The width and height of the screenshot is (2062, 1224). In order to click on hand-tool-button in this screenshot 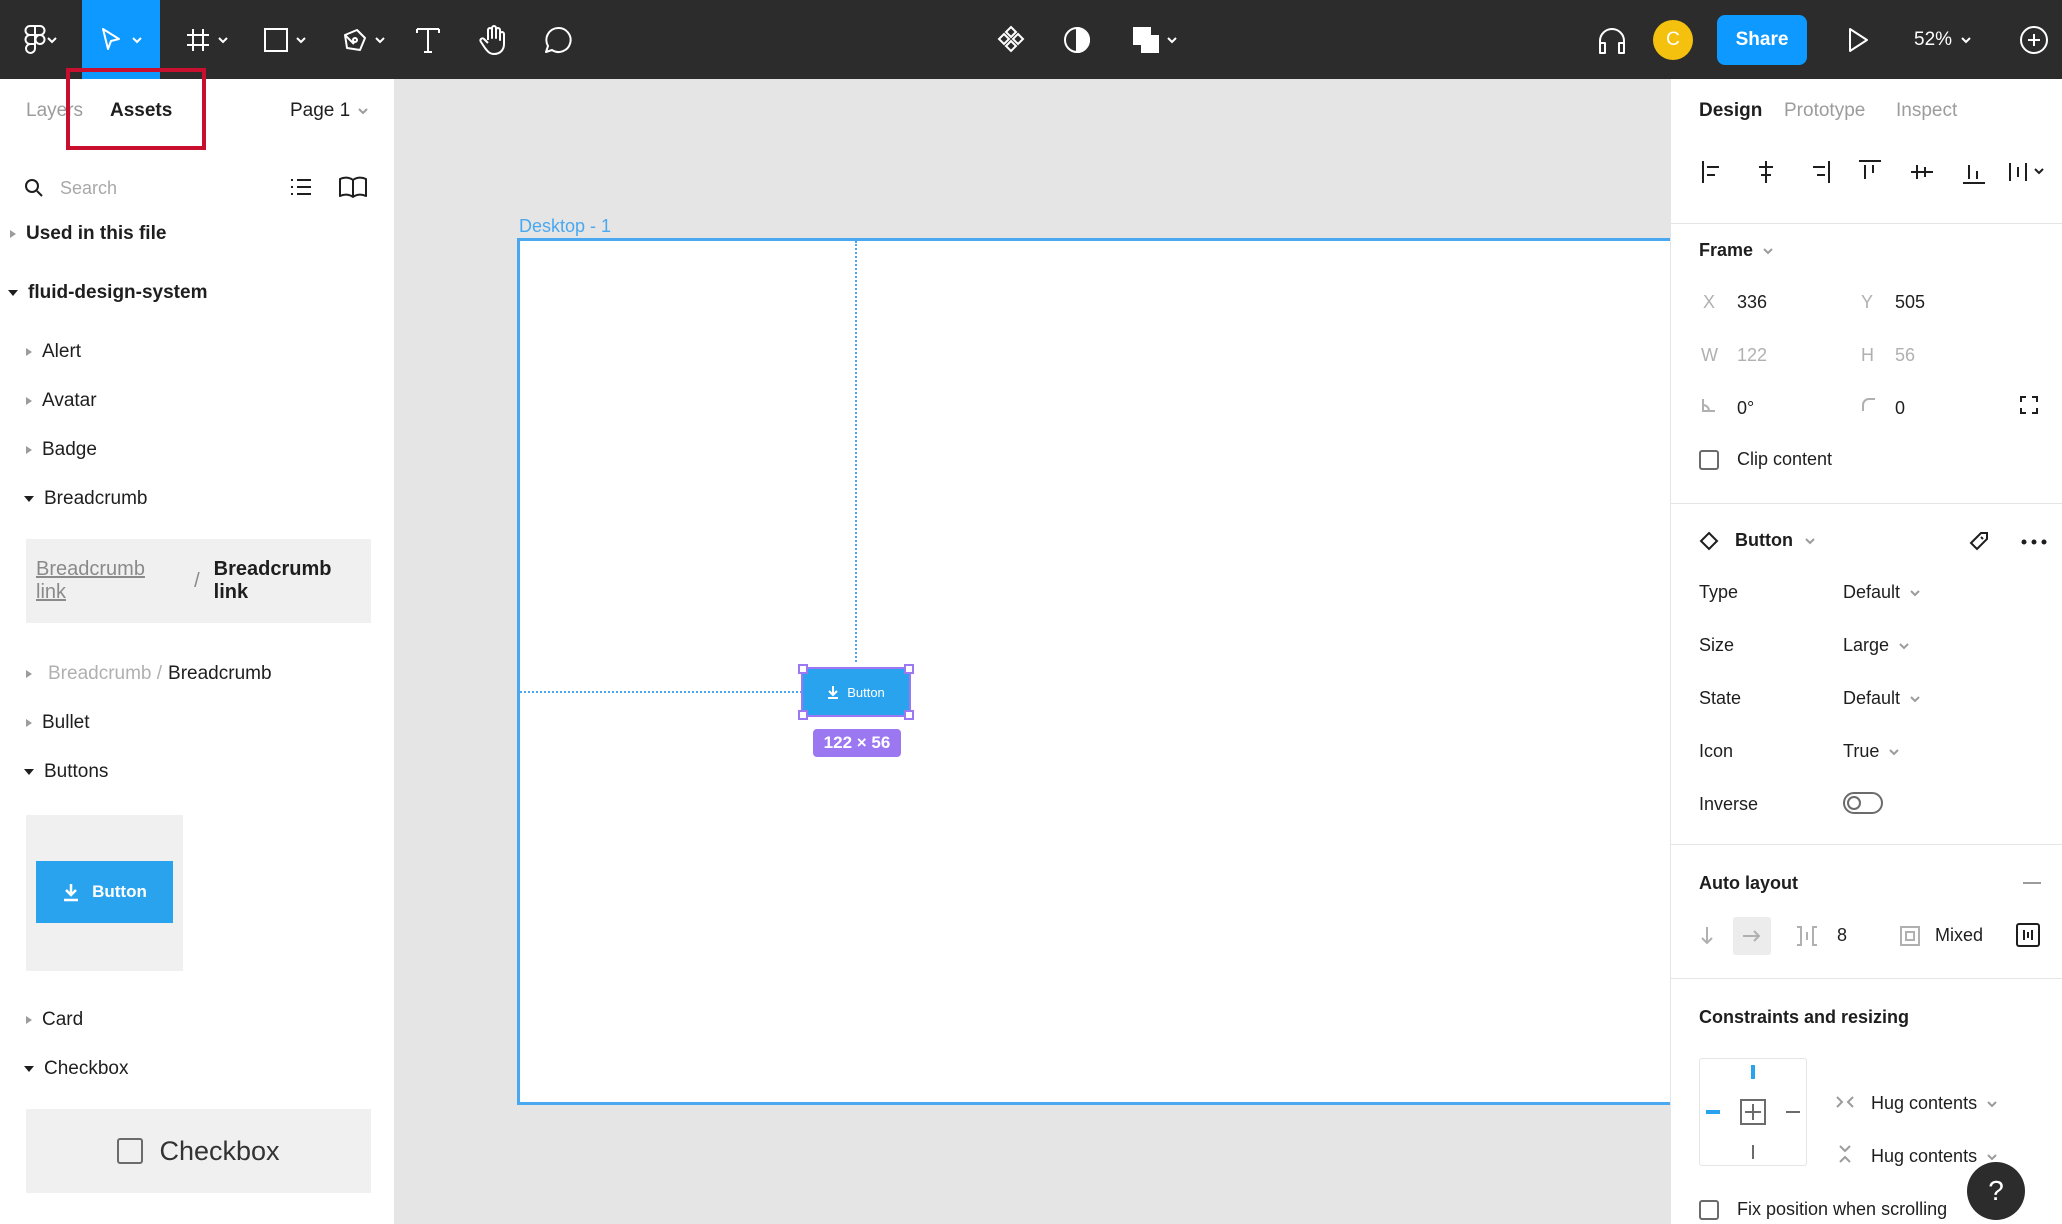, I will do `click(494, 39)`.